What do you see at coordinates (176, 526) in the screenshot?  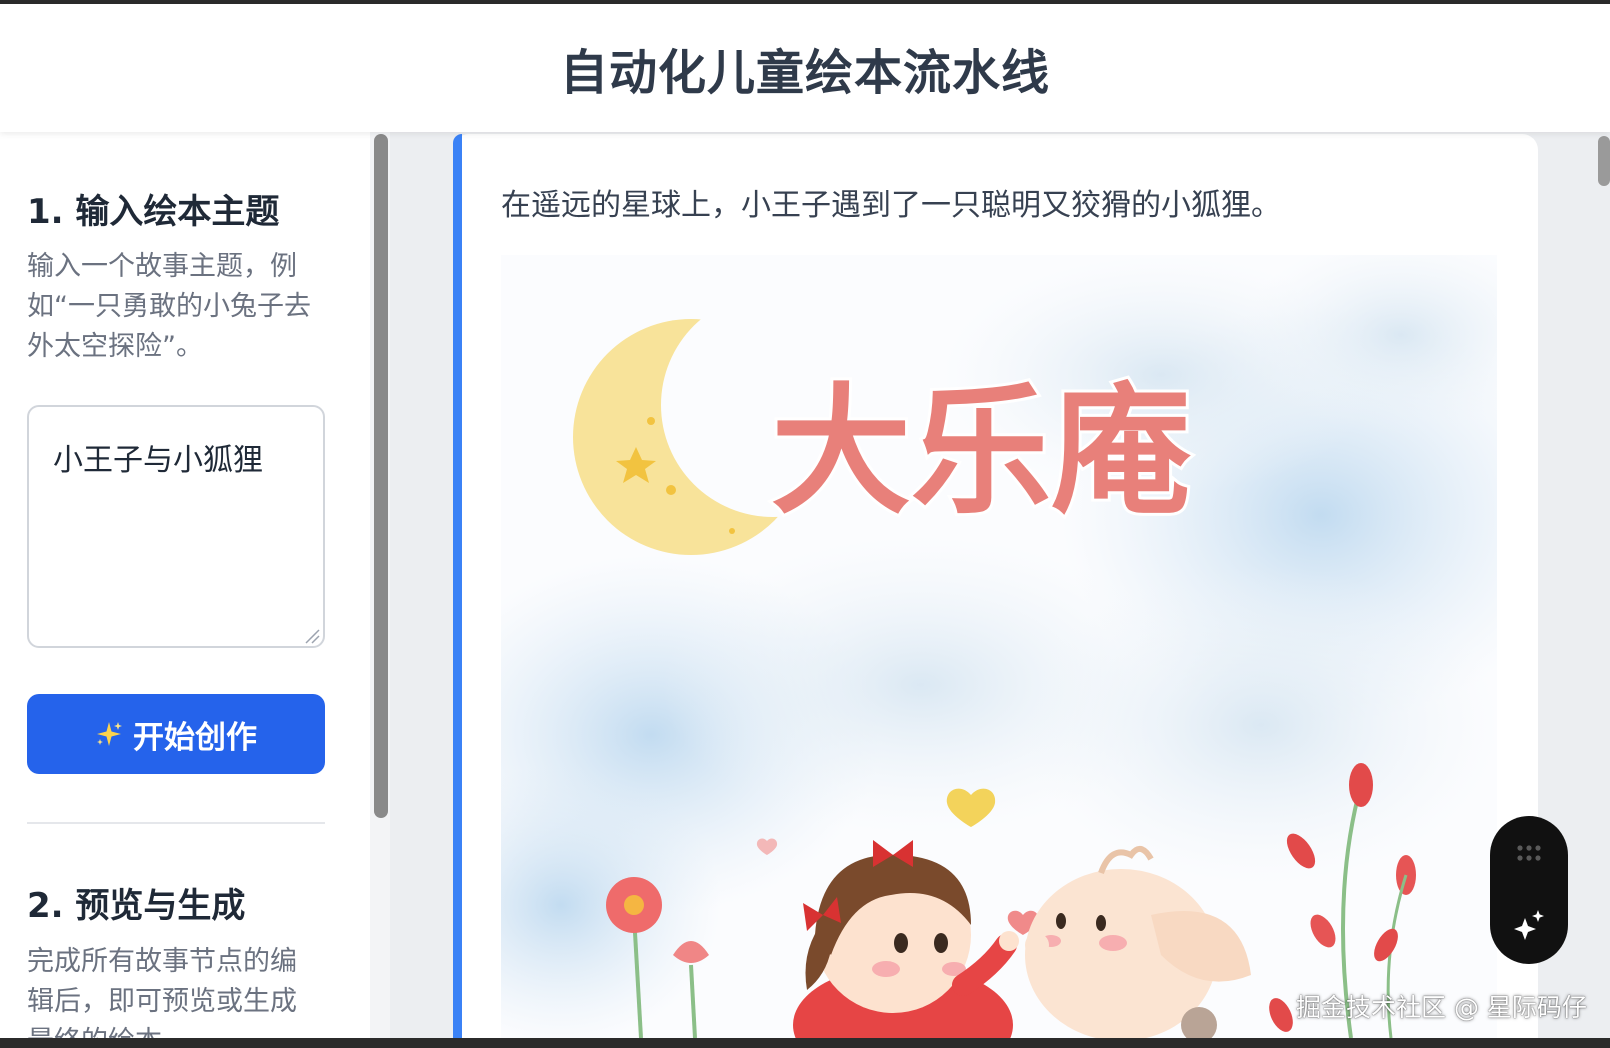 I see `theme-input: 小王子与小狐狸` at bounding box center [176, 526].